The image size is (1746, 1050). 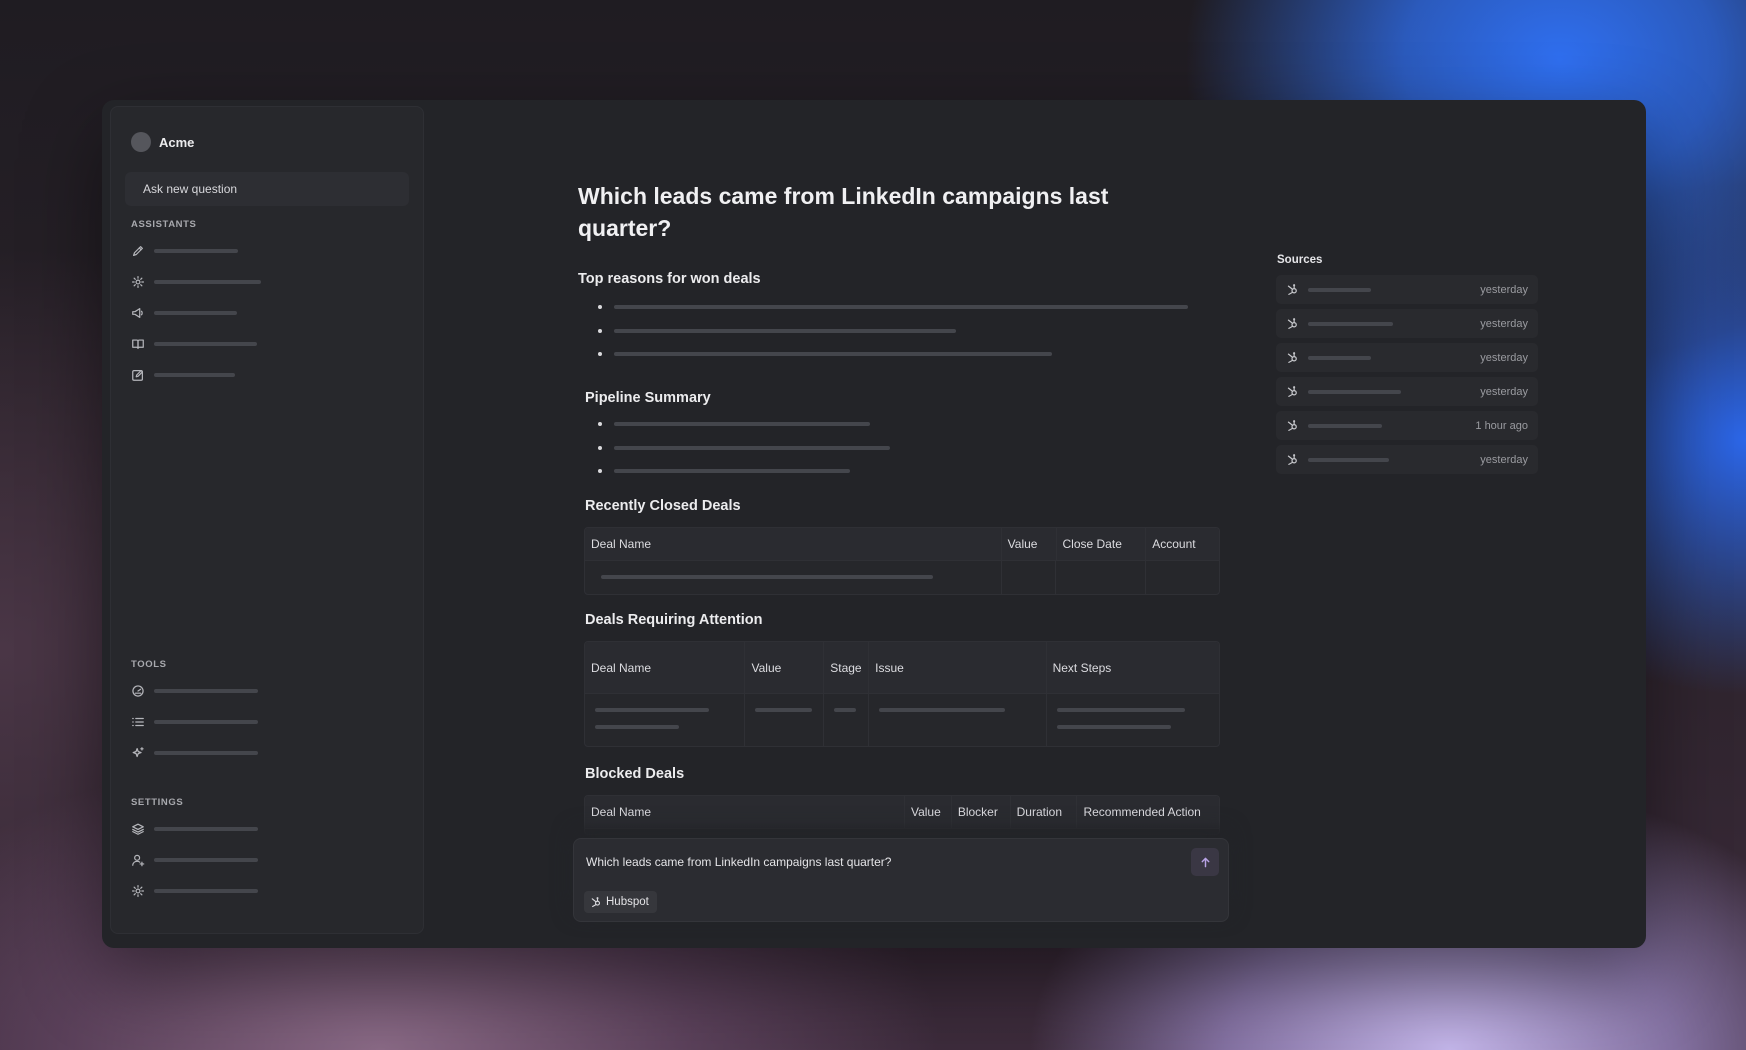 I want to click on column-header: Next Steps, so click(x=1133, y=667).